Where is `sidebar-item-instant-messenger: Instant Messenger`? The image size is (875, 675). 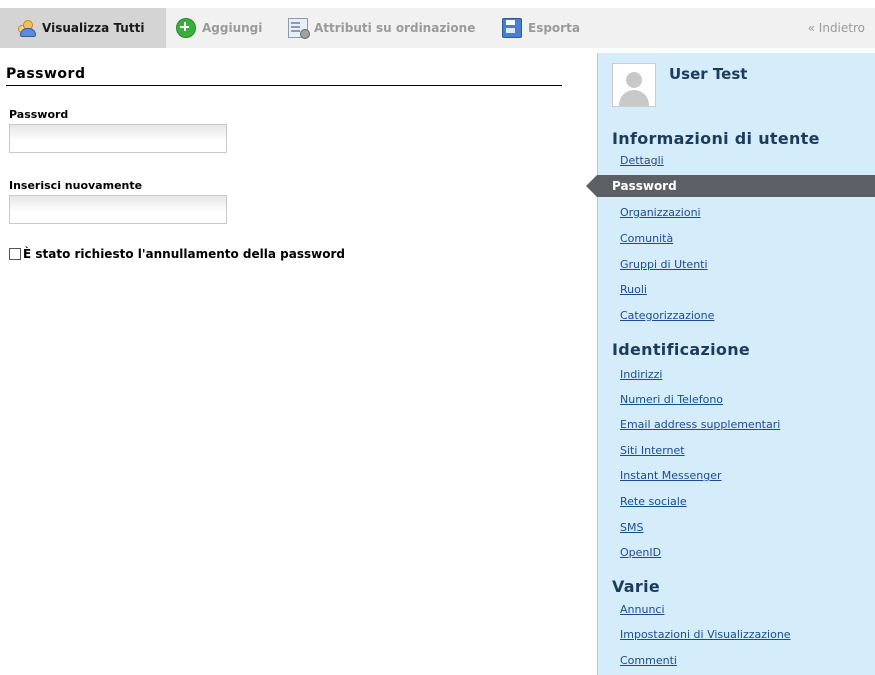 sidebar-item-instant-messenger: Instant Messenger is located at coordinates (671, 475).